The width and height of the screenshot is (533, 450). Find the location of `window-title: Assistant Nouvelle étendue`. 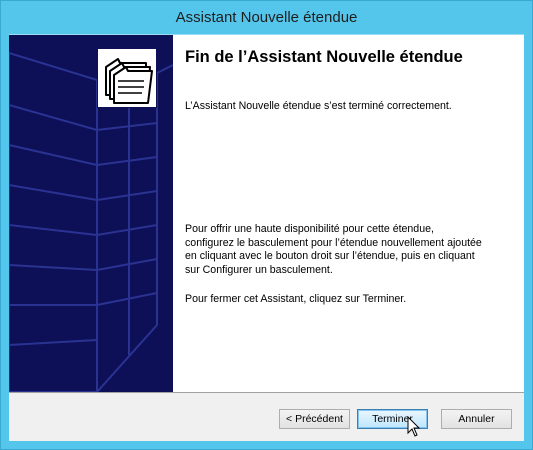

window-title: Assistant Nouvelle étendue is located at coordinates (266, 17).